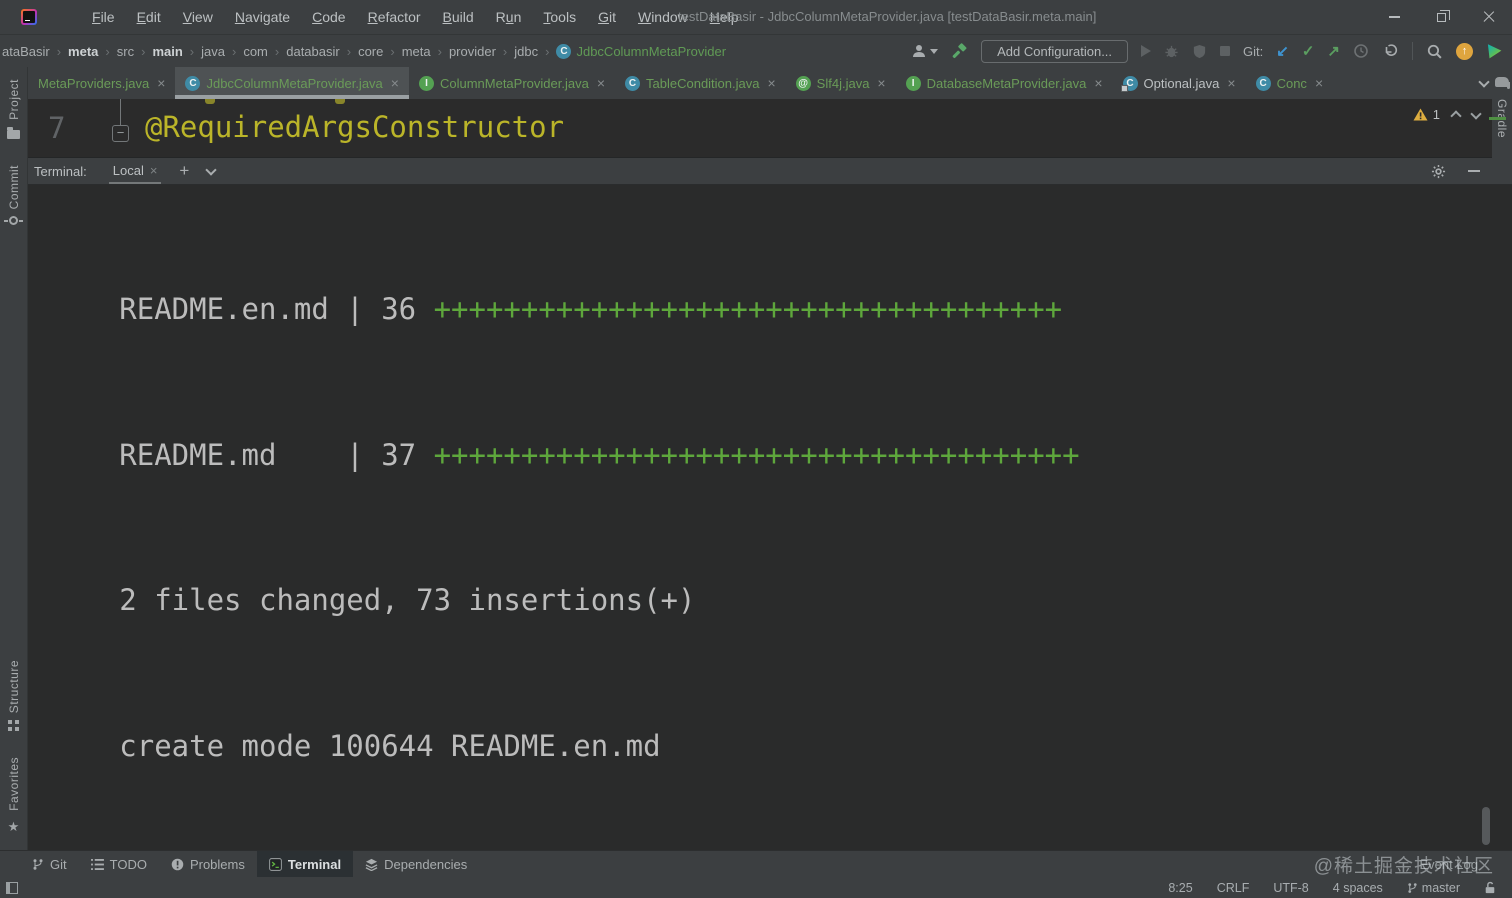 The image size is (1512, 898). What do you see at coordinates (1004, 83) in the screenshot?
I see `editor-tab: I DatabaseMetaProvider.java` at bounding box center [1004, 83].